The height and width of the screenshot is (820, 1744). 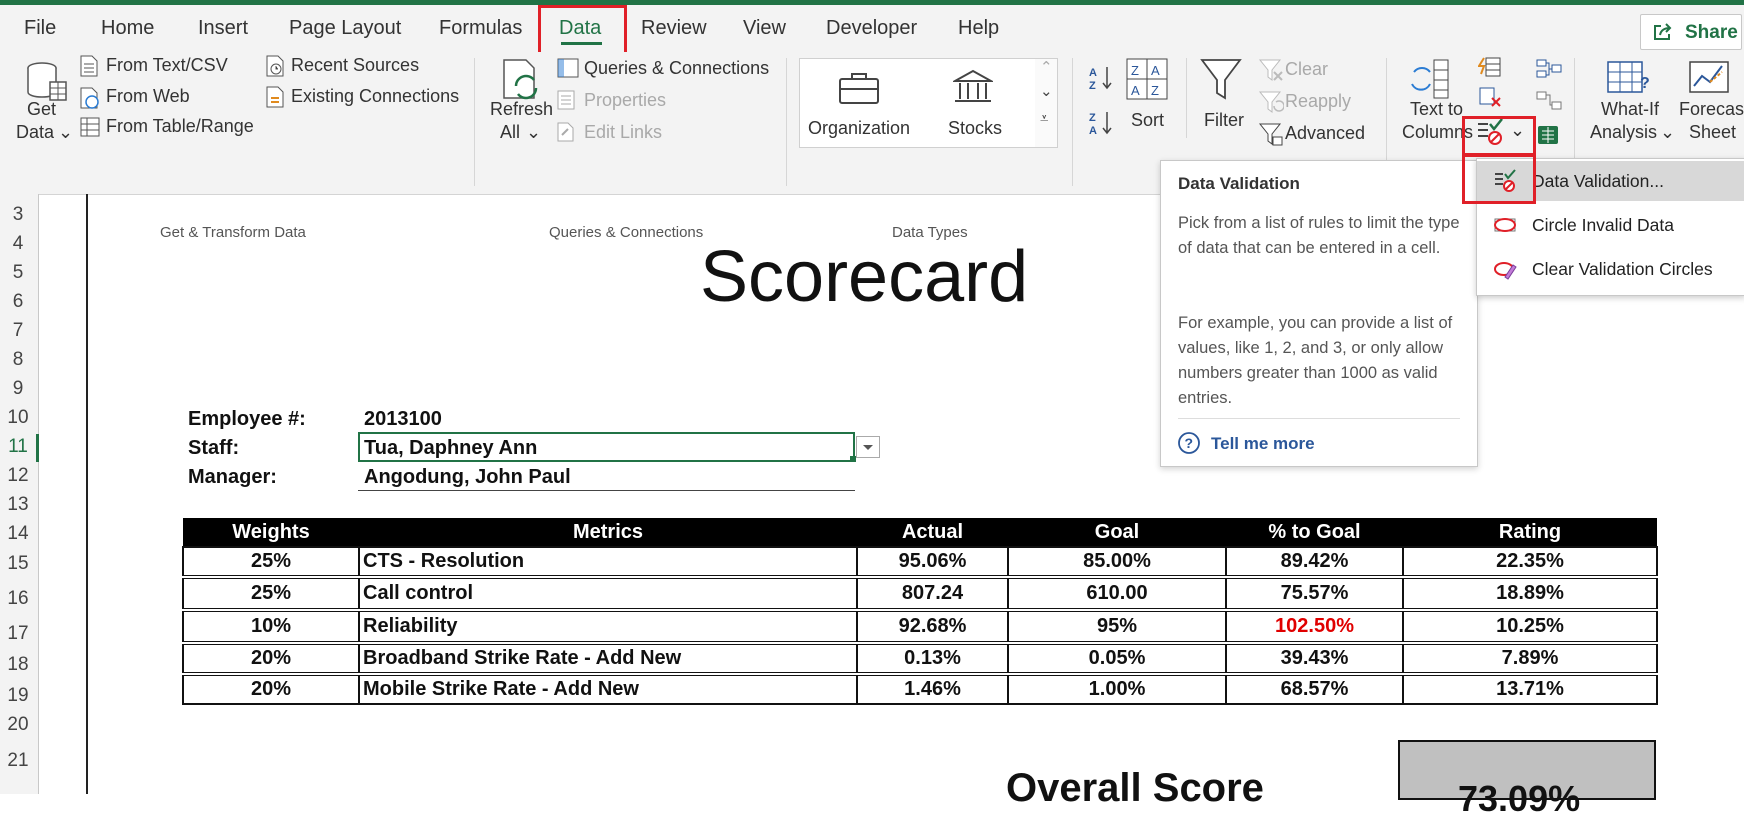 I want to click on row-number: 14, so click(x=18, y=534).